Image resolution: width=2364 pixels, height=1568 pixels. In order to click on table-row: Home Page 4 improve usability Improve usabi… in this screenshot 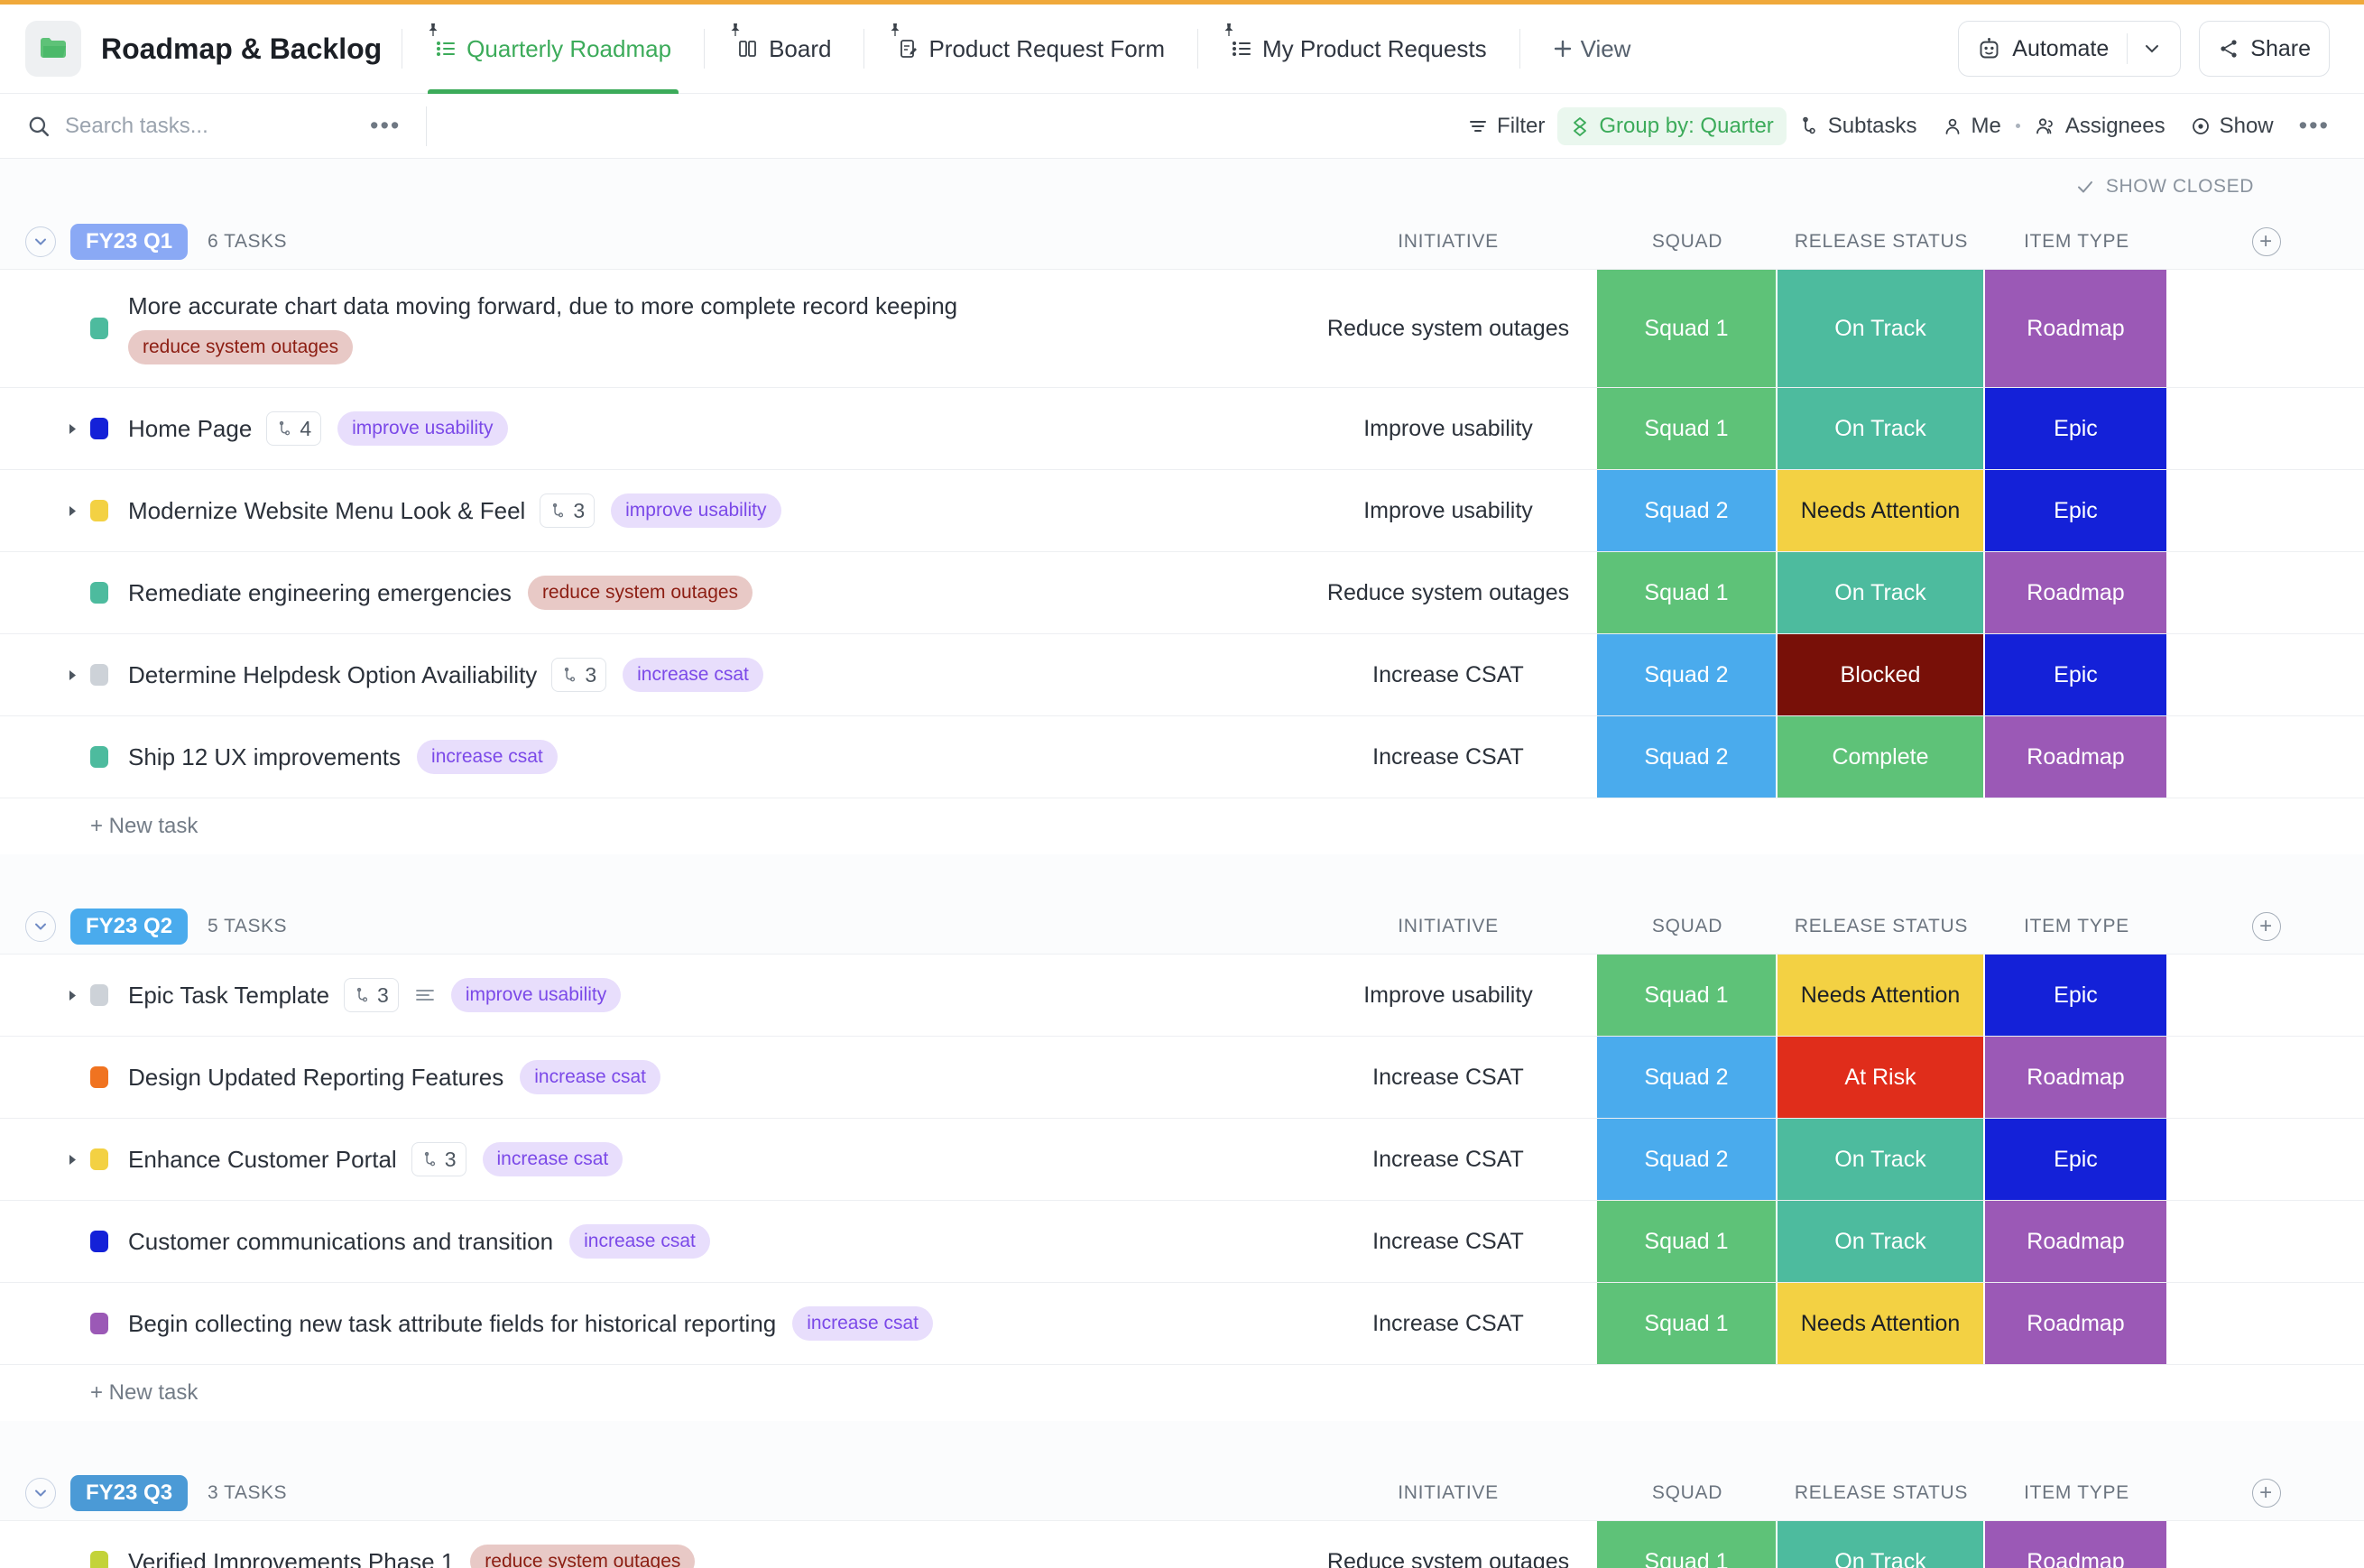, I will do `click(1182, 428)`.